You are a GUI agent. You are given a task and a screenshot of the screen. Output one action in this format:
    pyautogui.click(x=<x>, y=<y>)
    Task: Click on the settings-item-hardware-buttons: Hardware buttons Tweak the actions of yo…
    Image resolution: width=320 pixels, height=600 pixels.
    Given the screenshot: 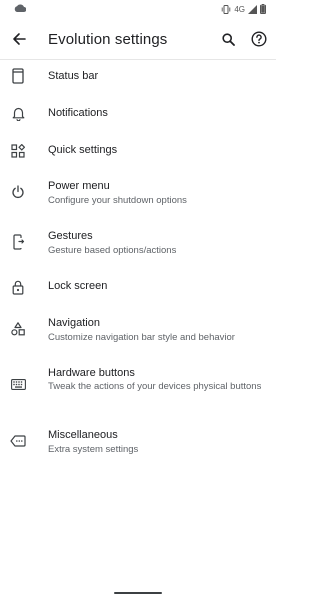 What is the action you would take?
    pyautogui.click(x=138, y=384)
    